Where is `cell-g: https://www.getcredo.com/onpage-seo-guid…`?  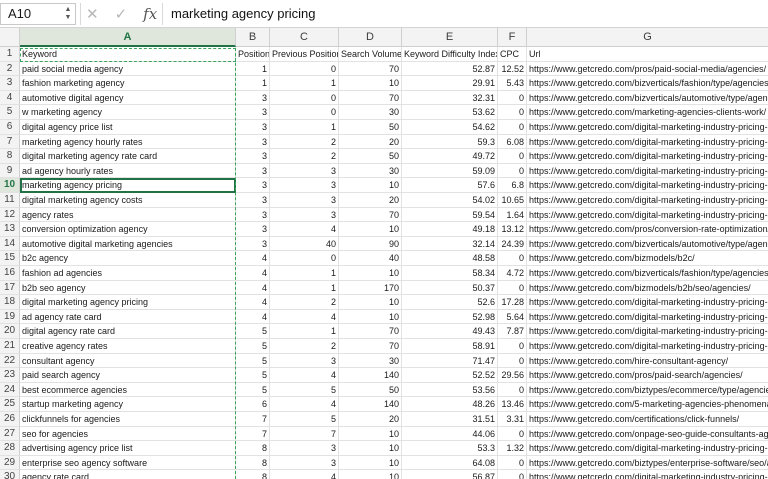 cell-g: https://www.getcredo.com/onpage-seo-guid… is located at coordinates (647, 434).